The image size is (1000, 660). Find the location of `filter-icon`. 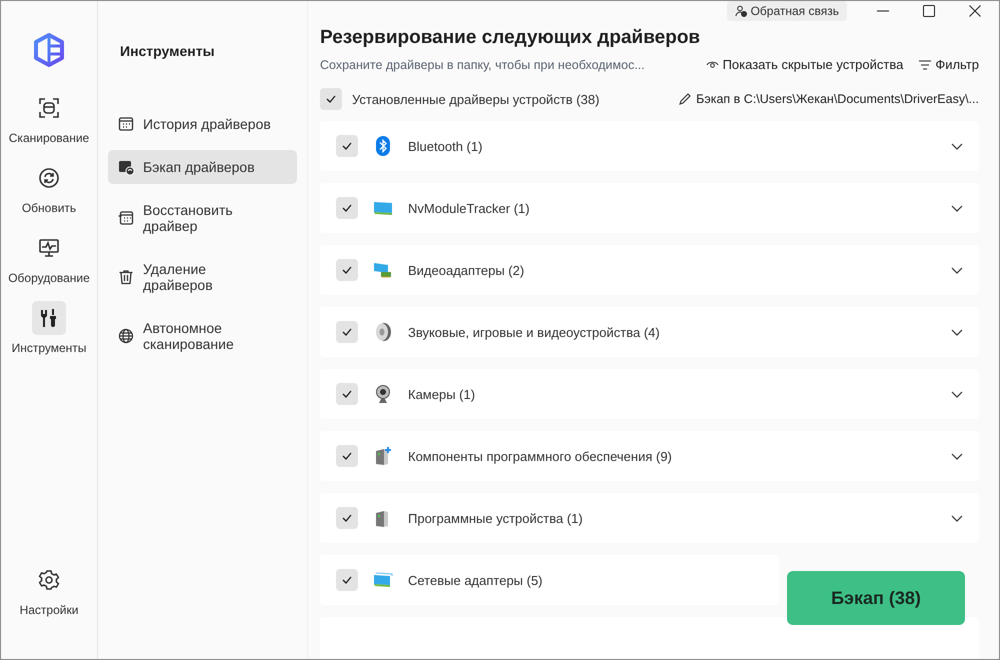

filter-icon is located at coordinates (925, 65).